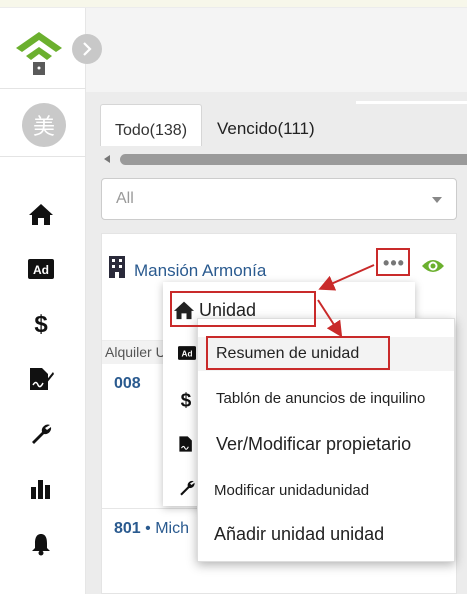 Image resolution: width=467 pixels, height=594 pixels. Describe the element at coordinates (437, 200) in the screenshot. I see `caret-down-icon` at that location.